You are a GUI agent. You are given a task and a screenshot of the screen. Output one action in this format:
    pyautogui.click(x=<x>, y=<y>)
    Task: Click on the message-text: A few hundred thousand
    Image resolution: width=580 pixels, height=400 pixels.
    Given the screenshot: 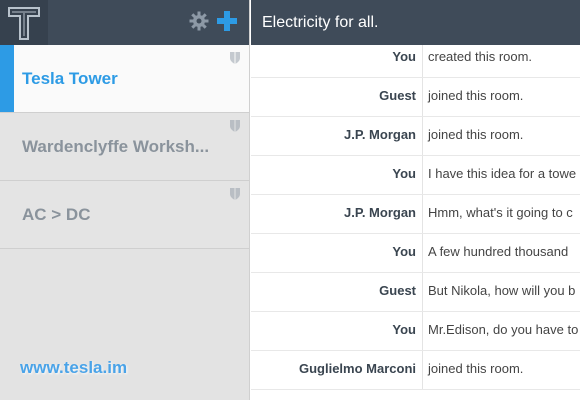 What is the action you would take?
    pyautogui.click(x=498, y=251)
    